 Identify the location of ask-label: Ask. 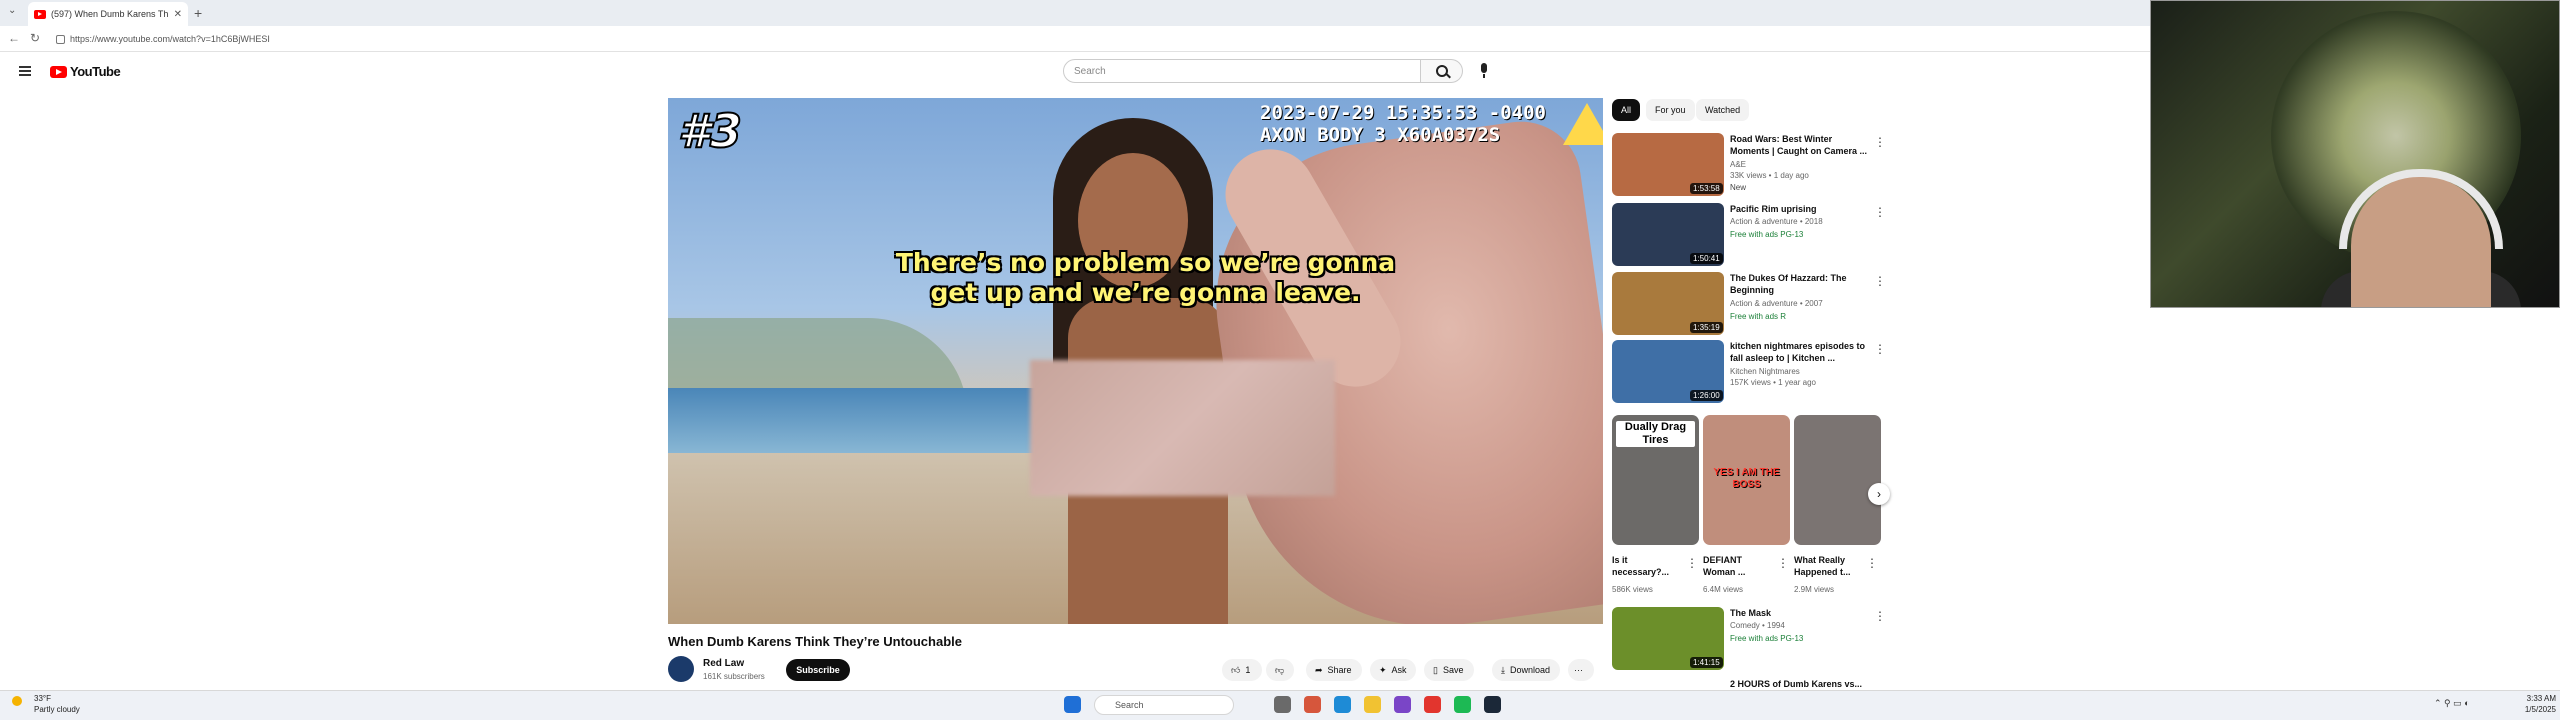
(1399, 670).